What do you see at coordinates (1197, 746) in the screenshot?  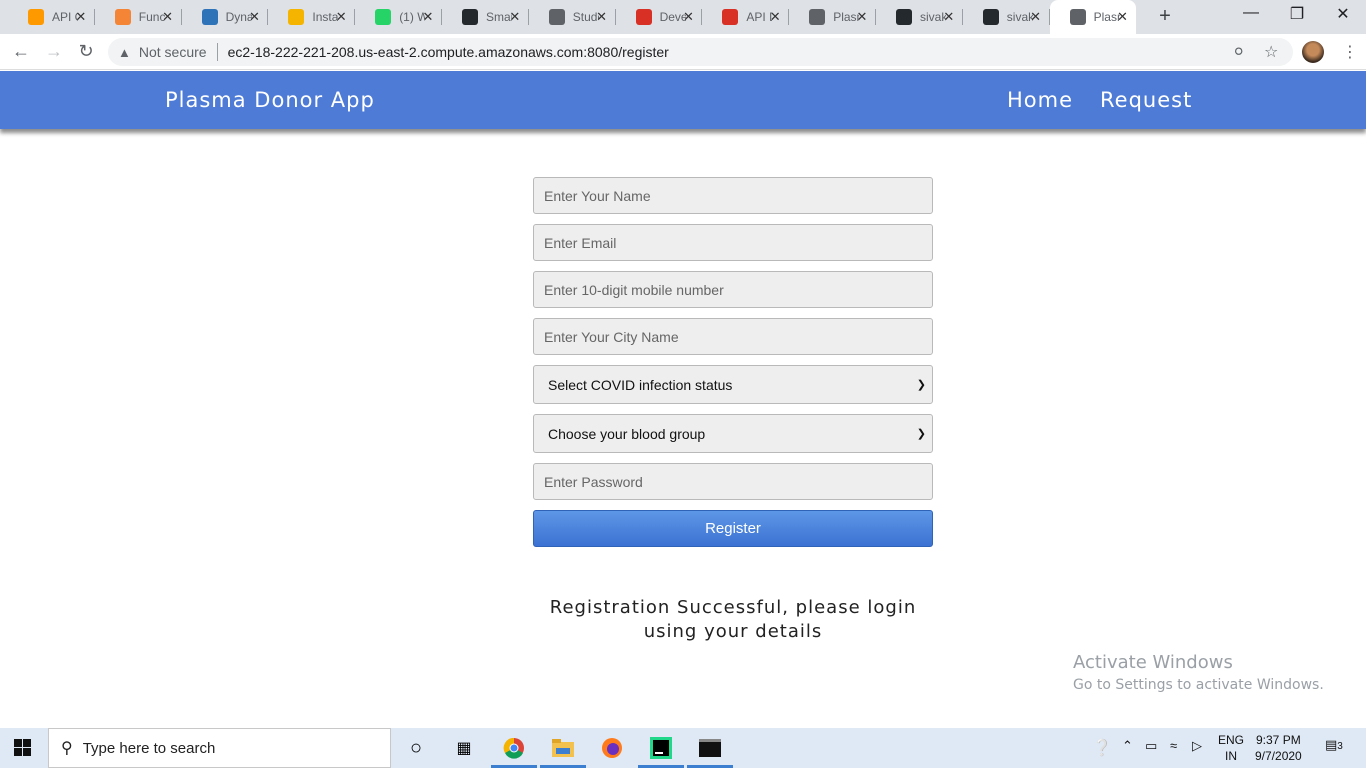 I see `volume-icon: ▷` at bounding box center [1197, 746].